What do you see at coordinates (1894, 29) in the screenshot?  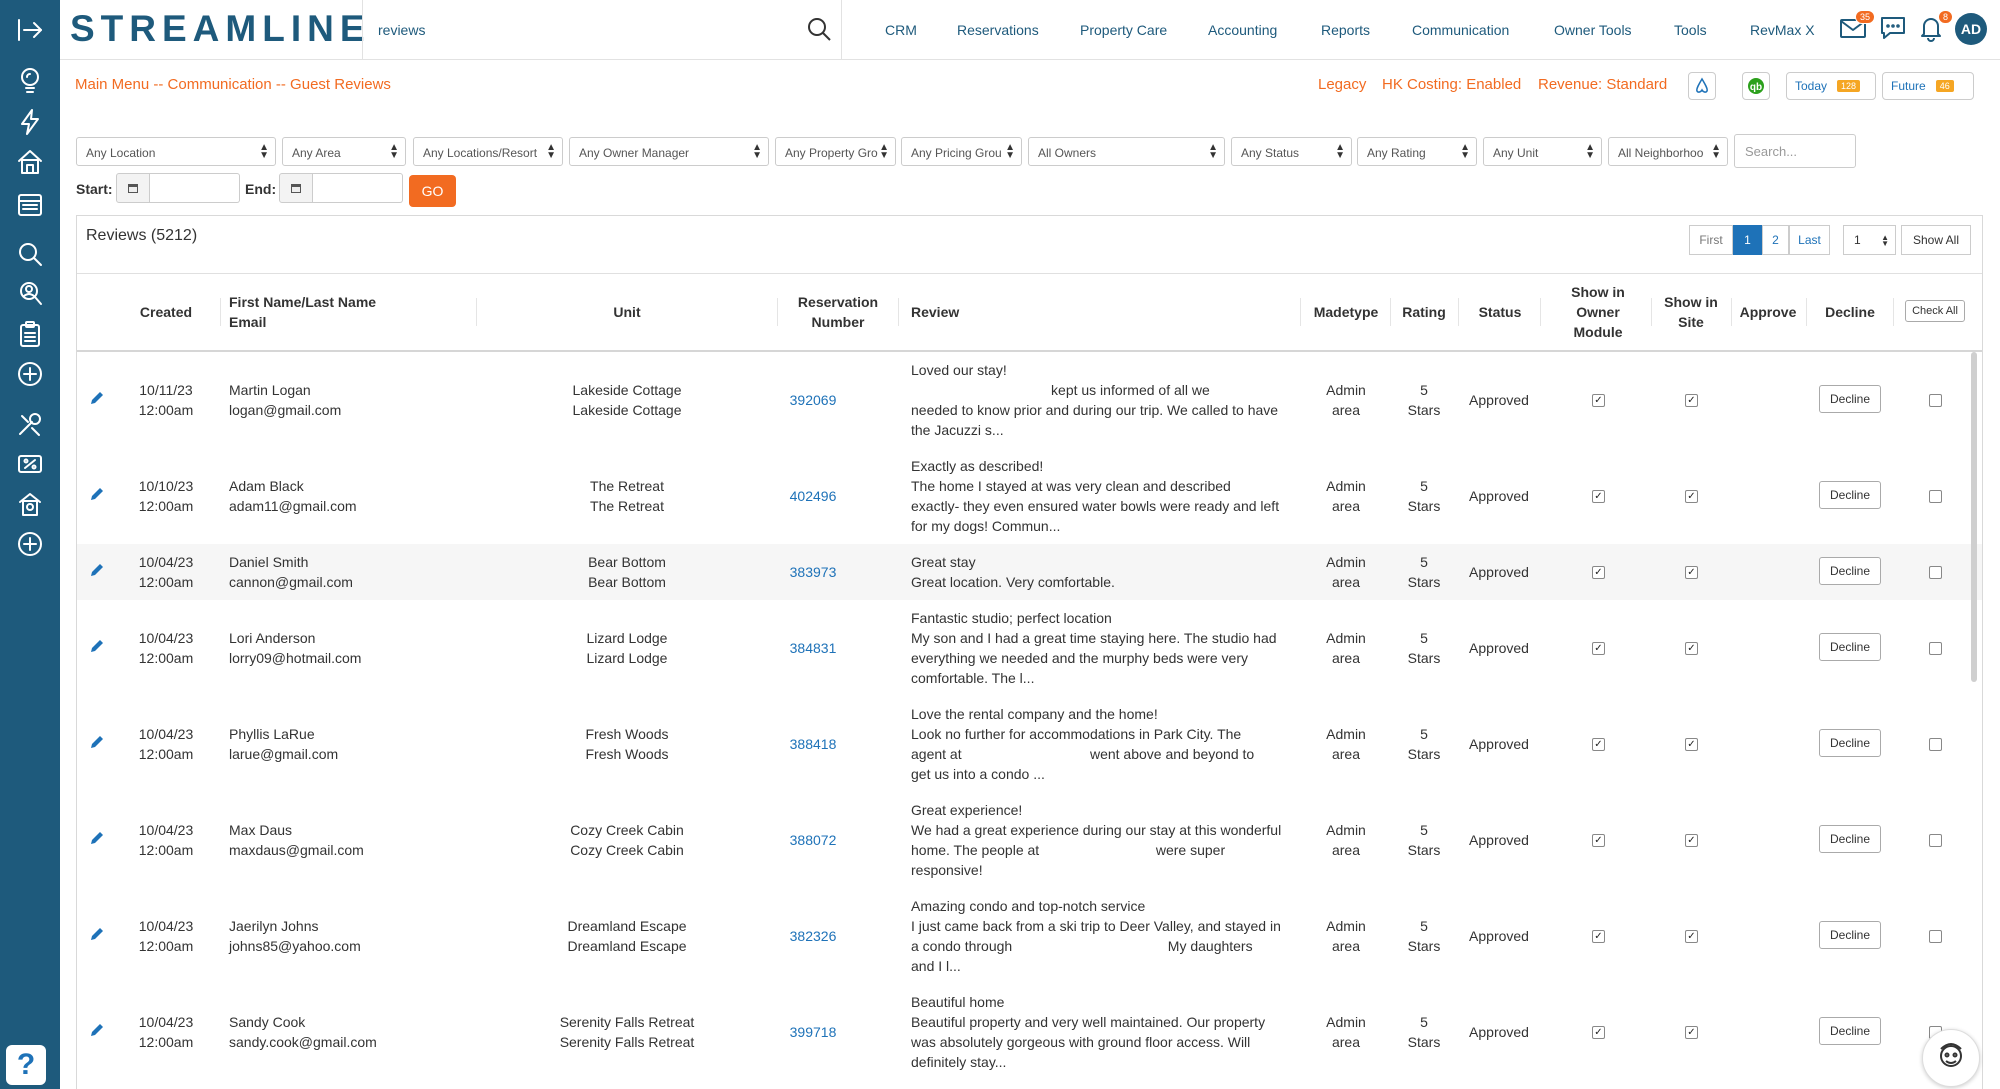 I see `chat-icon` at bounding box center [1894, 29].